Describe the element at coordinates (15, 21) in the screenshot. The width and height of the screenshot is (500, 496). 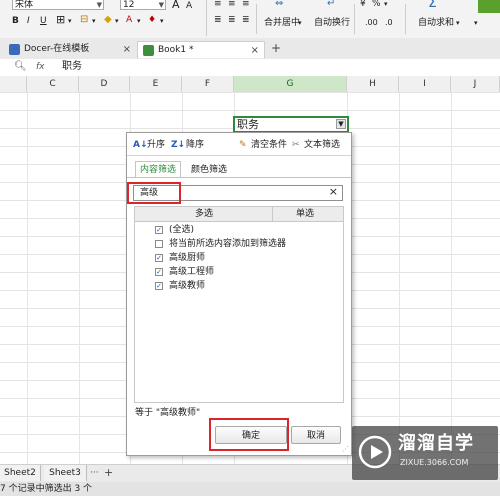
I see `bold-button: B` at that location.